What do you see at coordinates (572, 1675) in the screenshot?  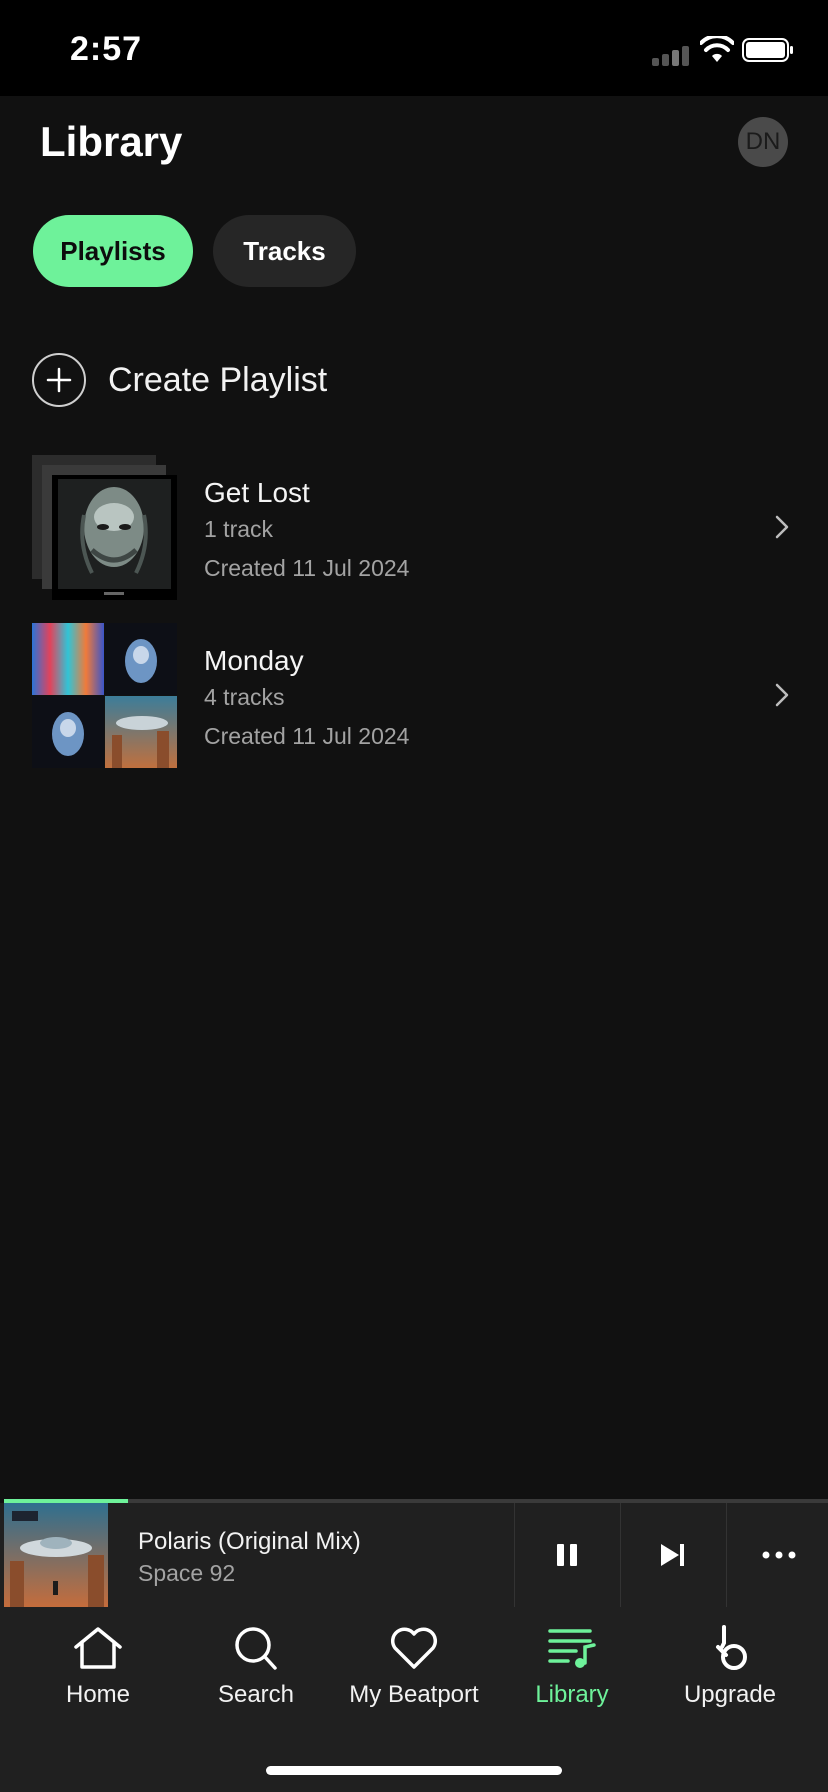 I see `nav-library: Library` at bounding box center [572, 1675].